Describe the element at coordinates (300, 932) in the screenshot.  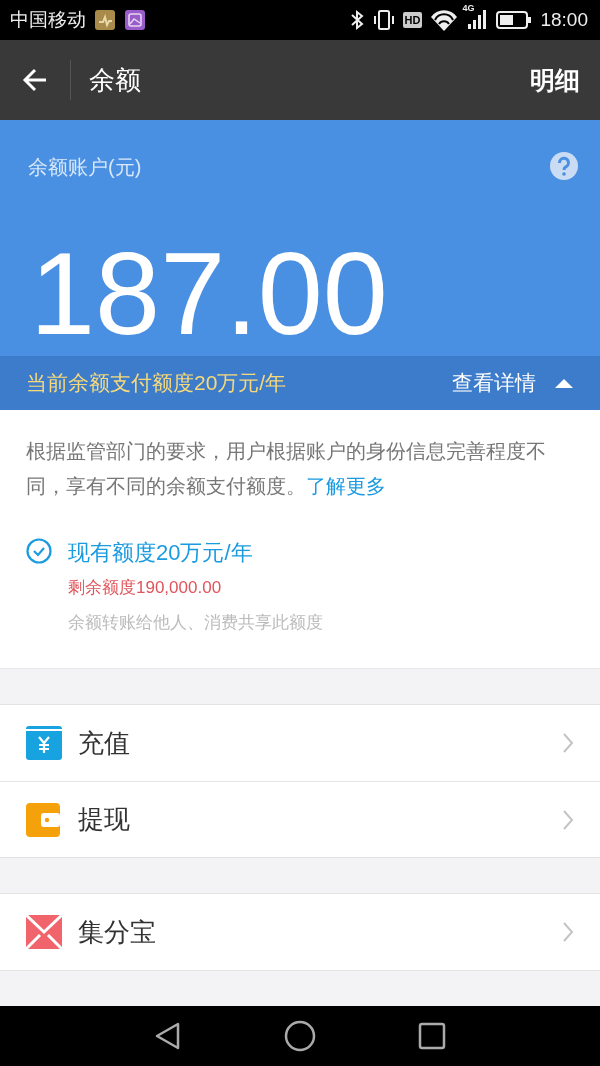
I see `menu-item: 集分宝` at that location.